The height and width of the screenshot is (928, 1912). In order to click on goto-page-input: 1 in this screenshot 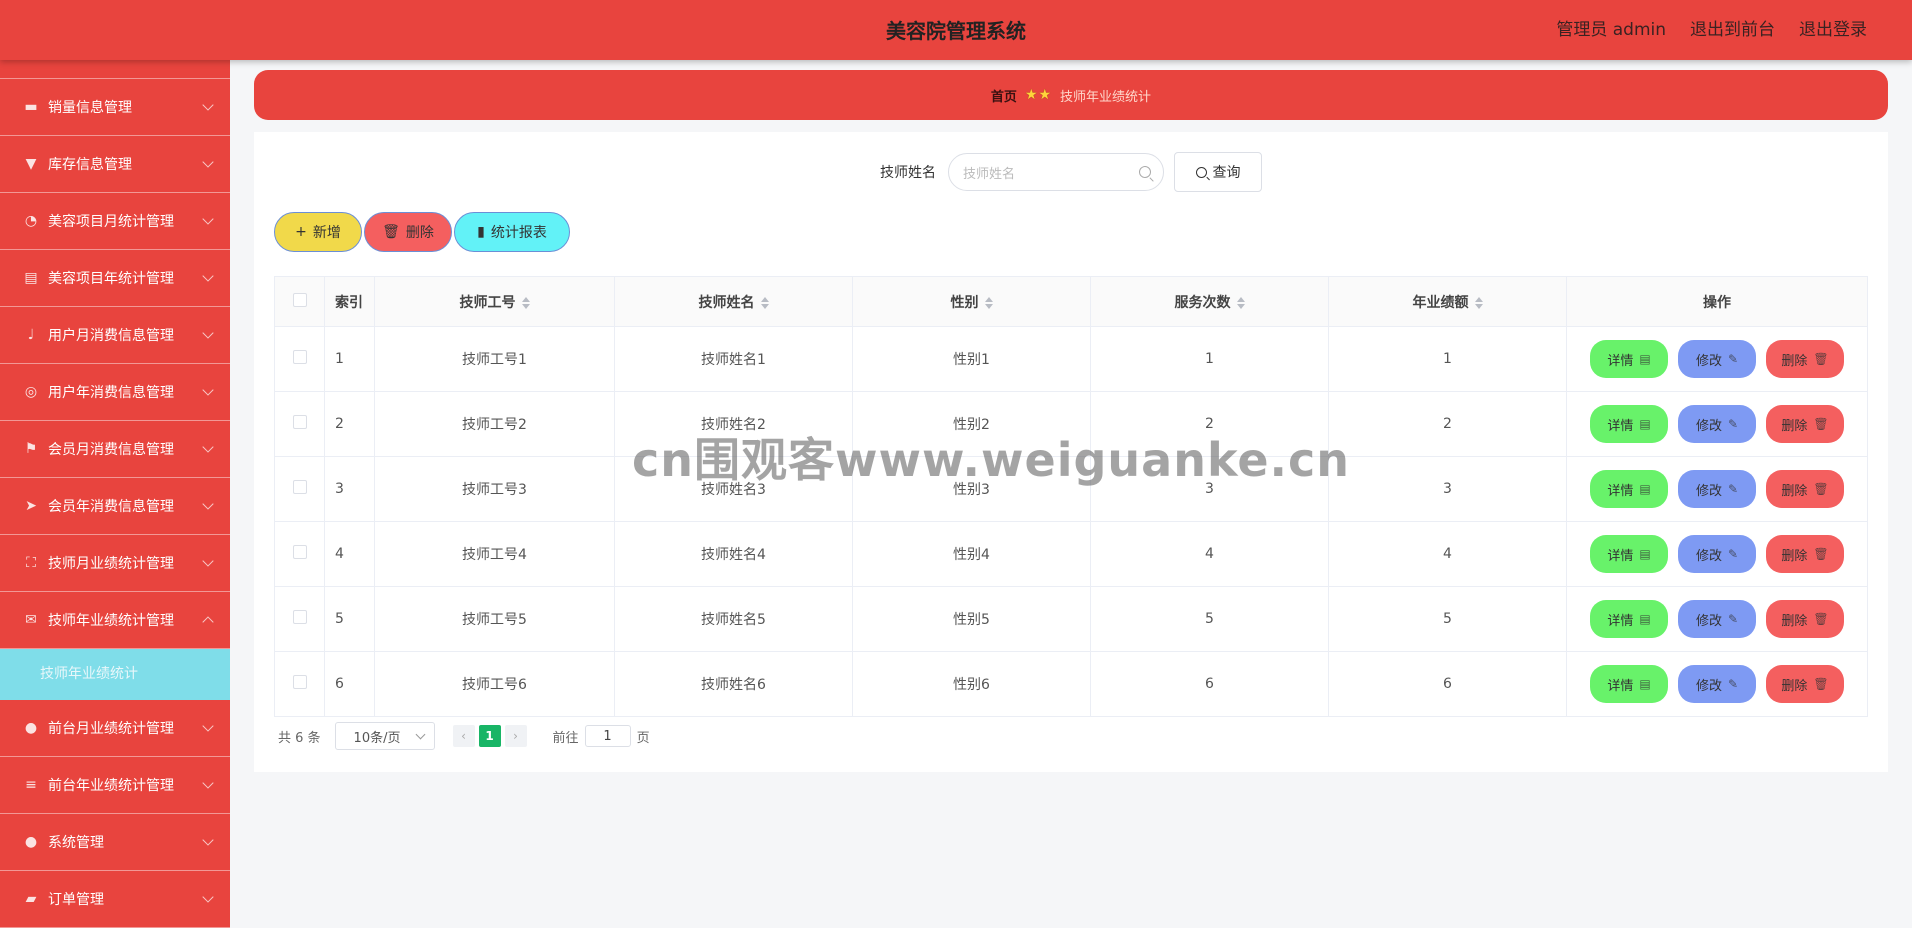, I will do `click(607, 736)`.